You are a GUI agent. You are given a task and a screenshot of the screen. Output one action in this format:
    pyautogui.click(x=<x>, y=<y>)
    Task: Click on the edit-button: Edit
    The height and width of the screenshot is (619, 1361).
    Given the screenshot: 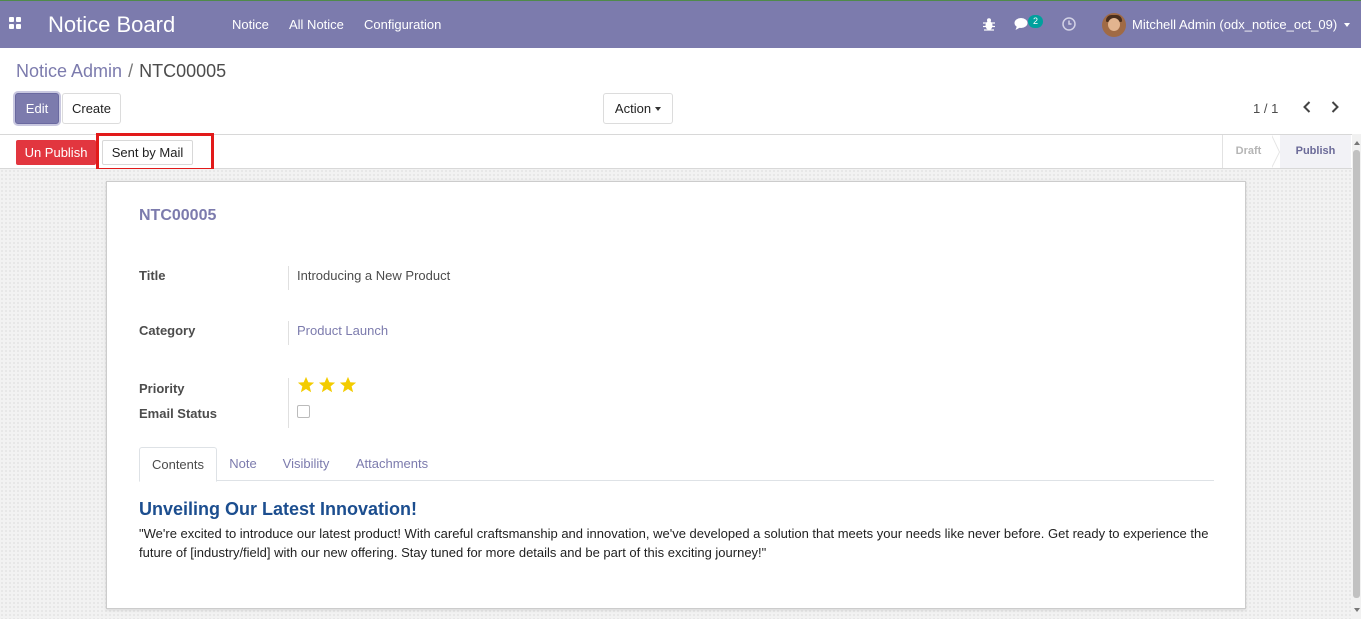 What is the action you would take?
    pyautogui.click(x=37, y=108)
    